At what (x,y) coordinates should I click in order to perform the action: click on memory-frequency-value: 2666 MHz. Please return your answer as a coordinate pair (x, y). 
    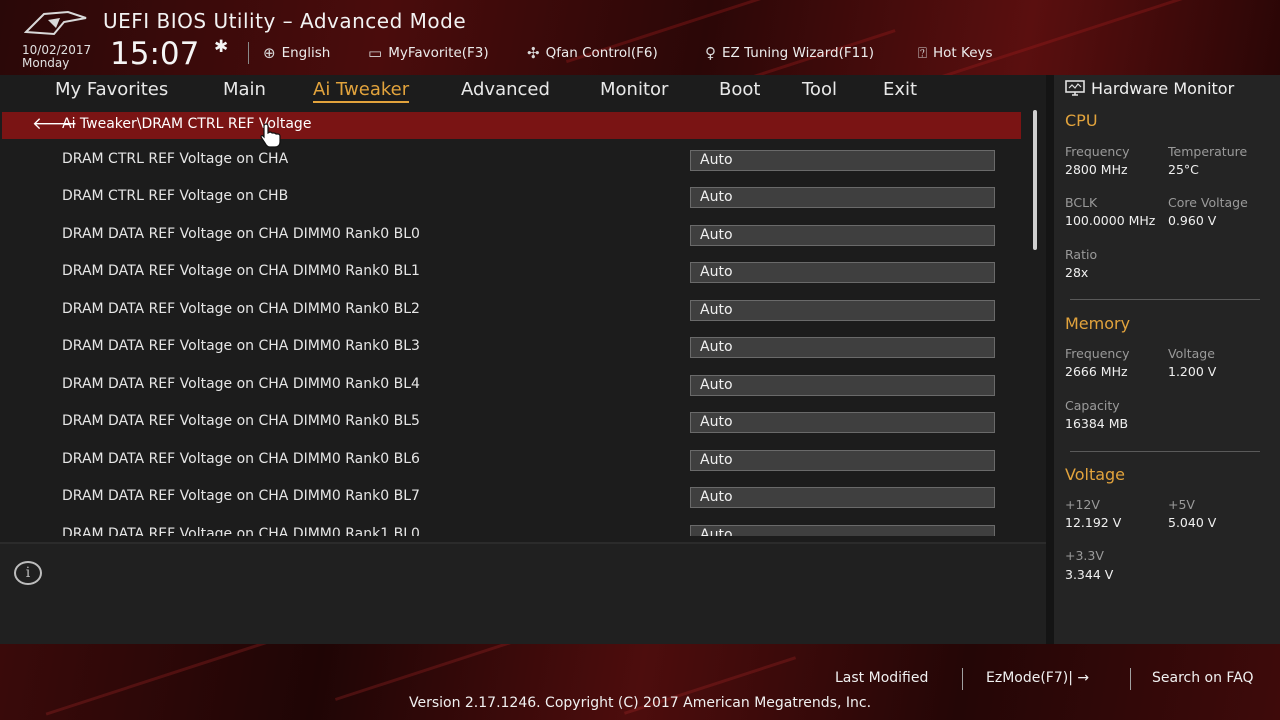
    Looking at the image, I should click on (1096, 371).